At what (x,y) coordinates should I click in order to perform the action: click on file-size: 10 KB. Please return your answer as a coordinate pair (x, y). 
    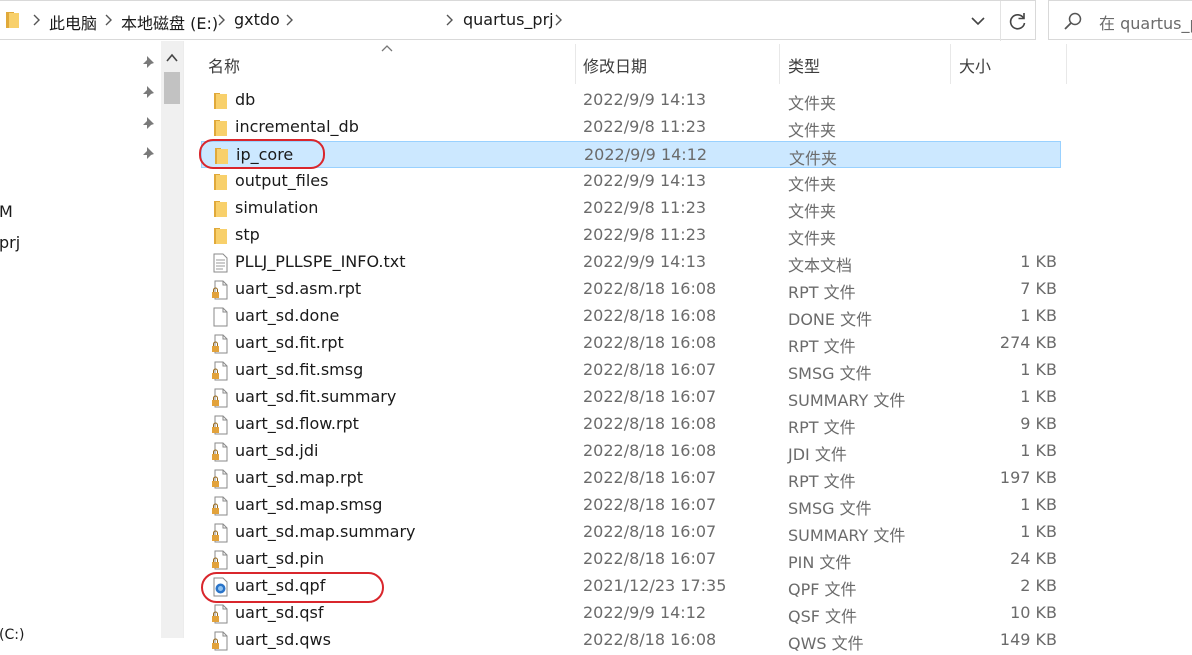
    Looking at the image, I should click on (1033, 612).